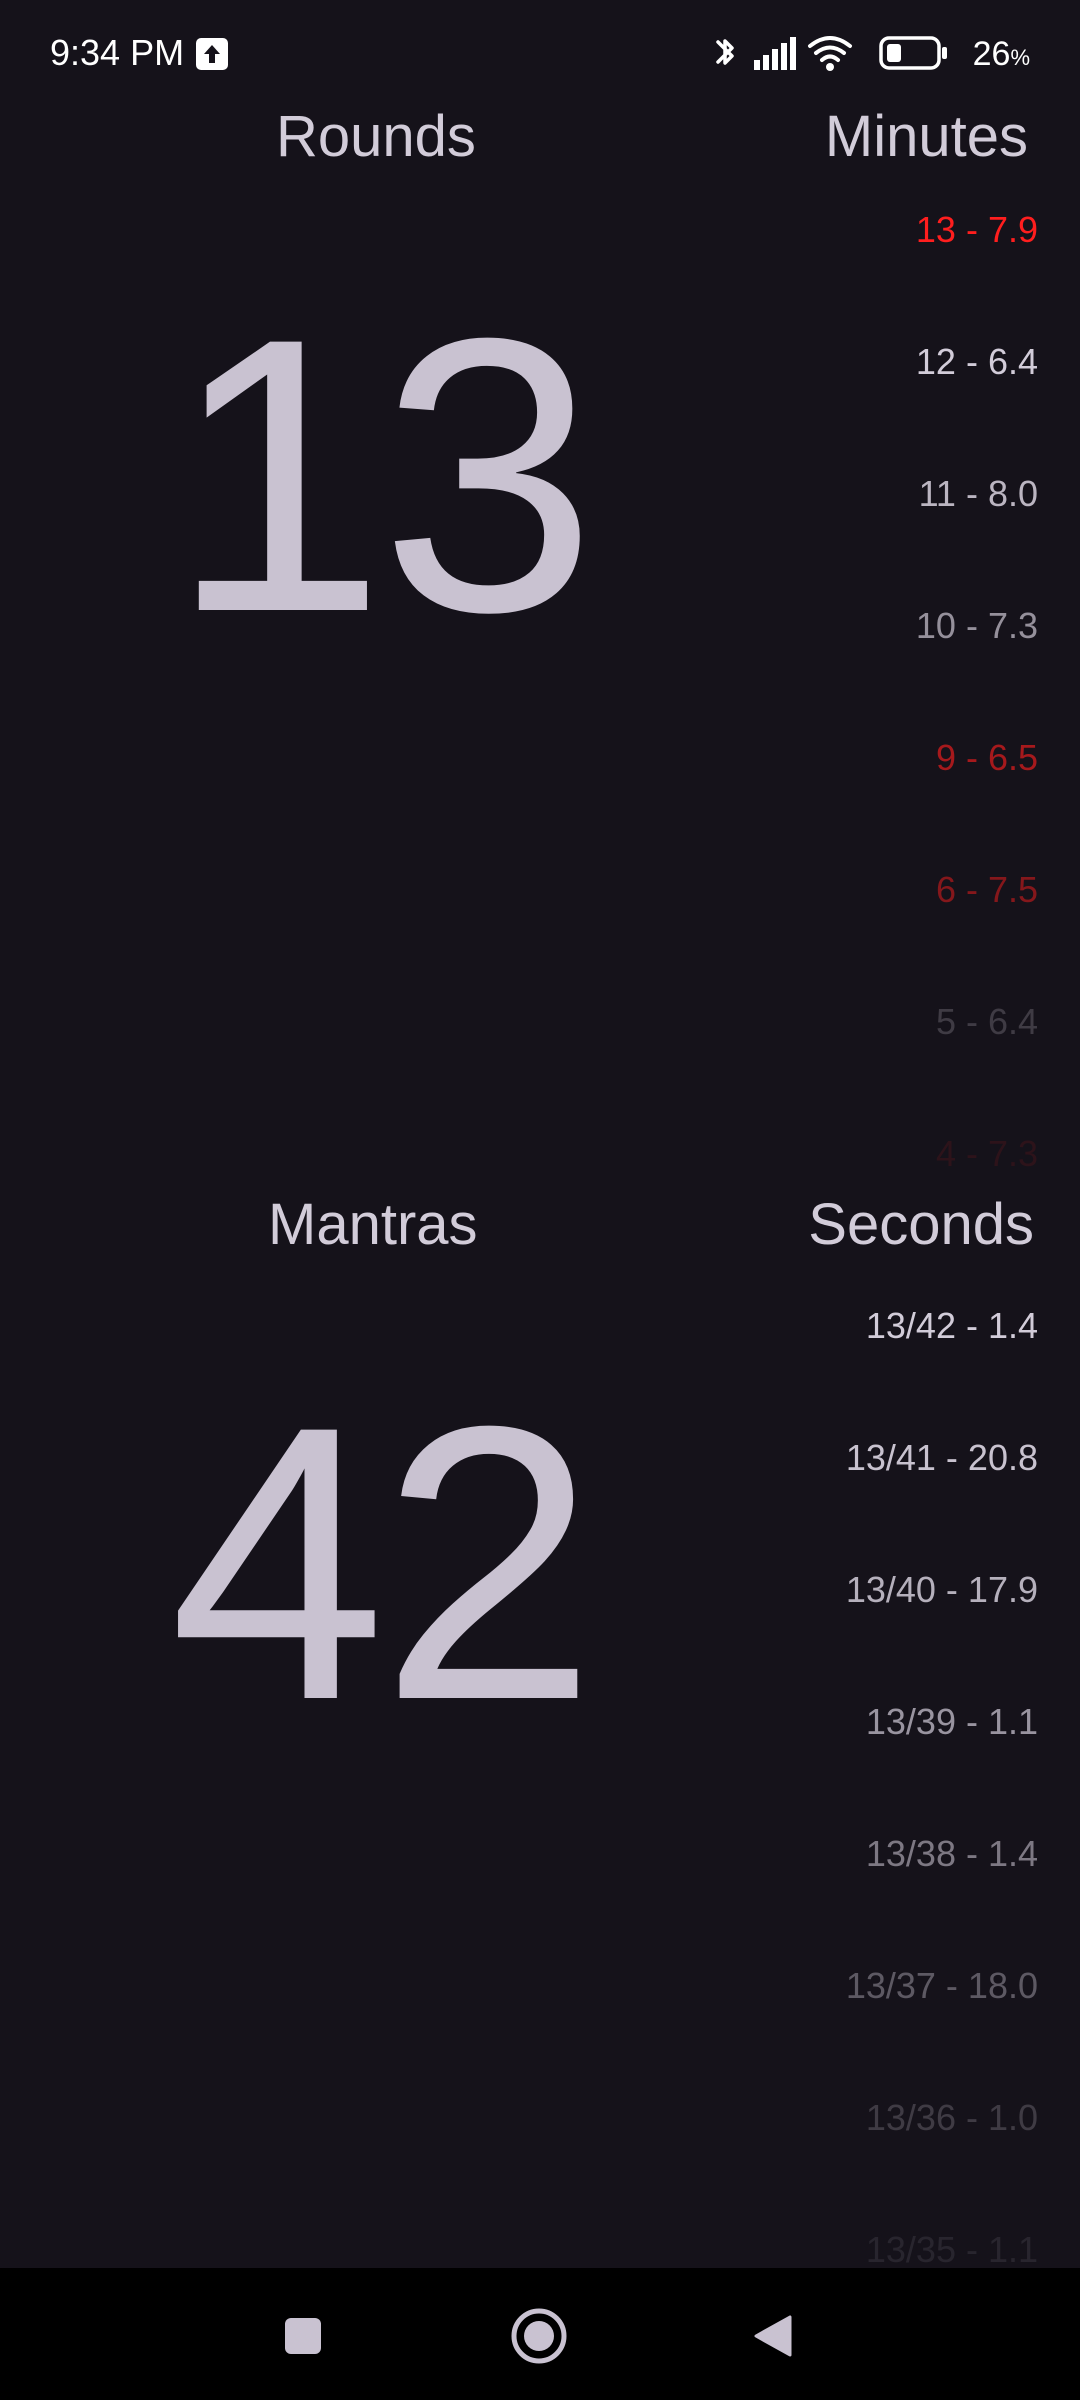 Image resolution: width=1080 pixels, height=2400 pixels. Describe the element at coordinates (941, 1457) in the screenshot. I see `seconds-log-item: 13/41 - 20.8` at that location.